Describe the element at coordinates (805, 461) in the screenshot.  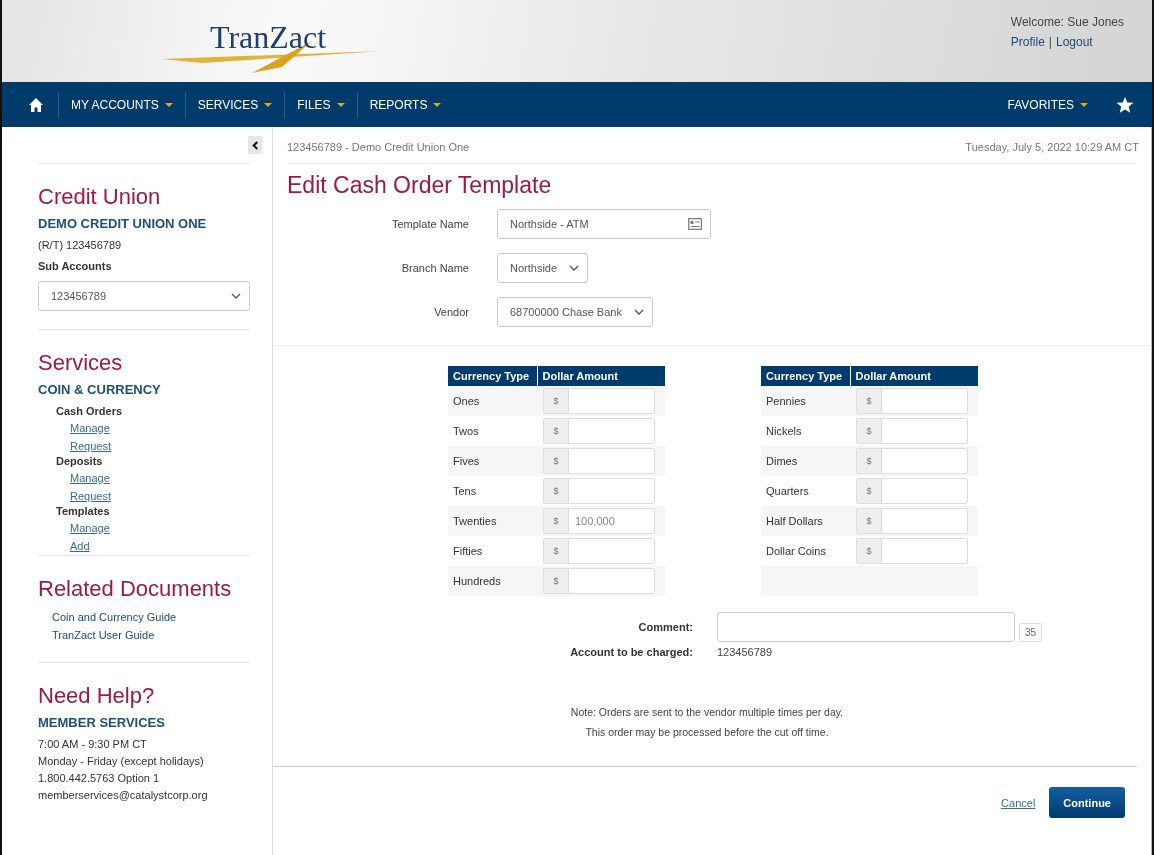
I see `currency-type-cell: Dimes` at that location.